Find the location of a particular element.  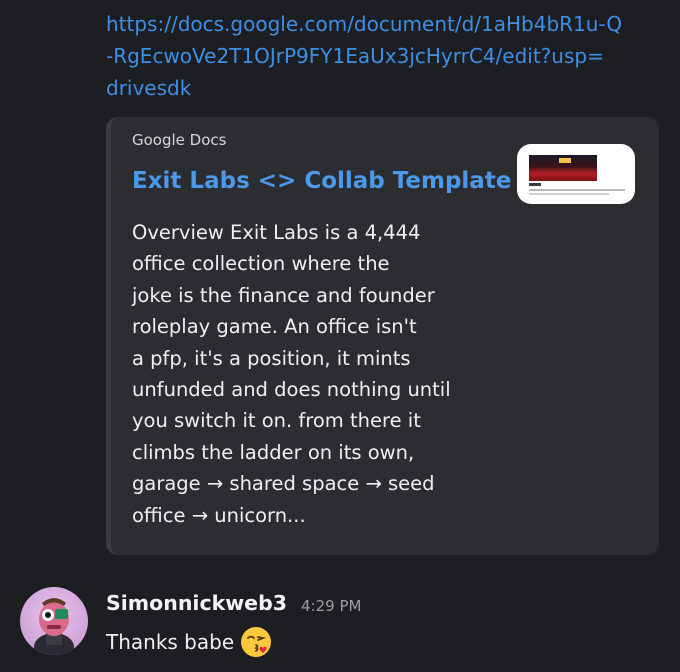

embed-description-line: a pfp, it's a position, it mints is located at coordinates (271, 358).